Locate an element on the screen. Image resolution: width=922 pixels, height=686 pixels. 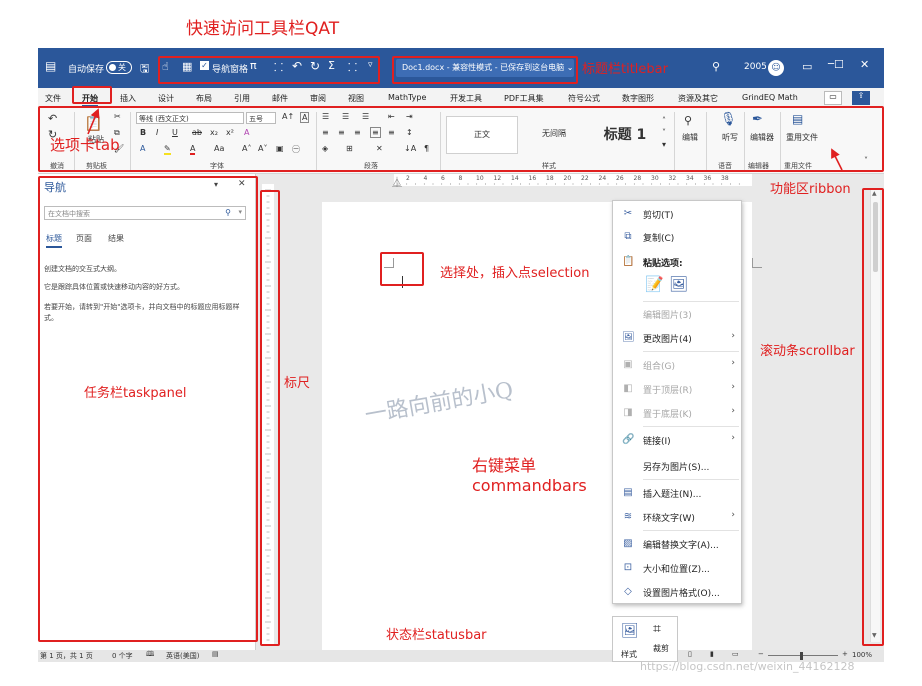
annotation-arrows is located at coordinates (465, 139).